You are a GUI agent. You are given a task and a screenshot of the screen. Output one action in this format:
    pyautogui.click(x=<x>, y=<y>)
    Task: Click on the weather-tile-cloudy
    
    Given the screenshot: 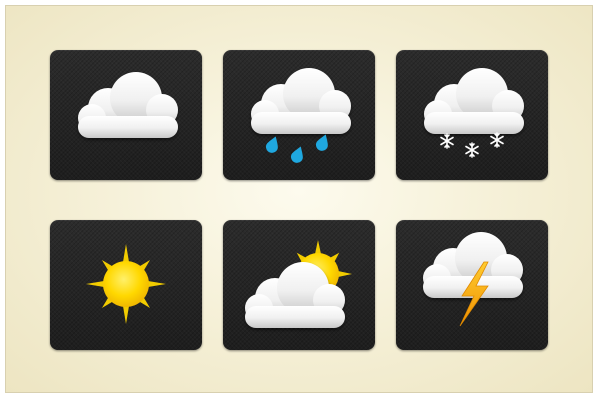 What is the action you would take?
    pyautogui.click(x=126, y=115)
    